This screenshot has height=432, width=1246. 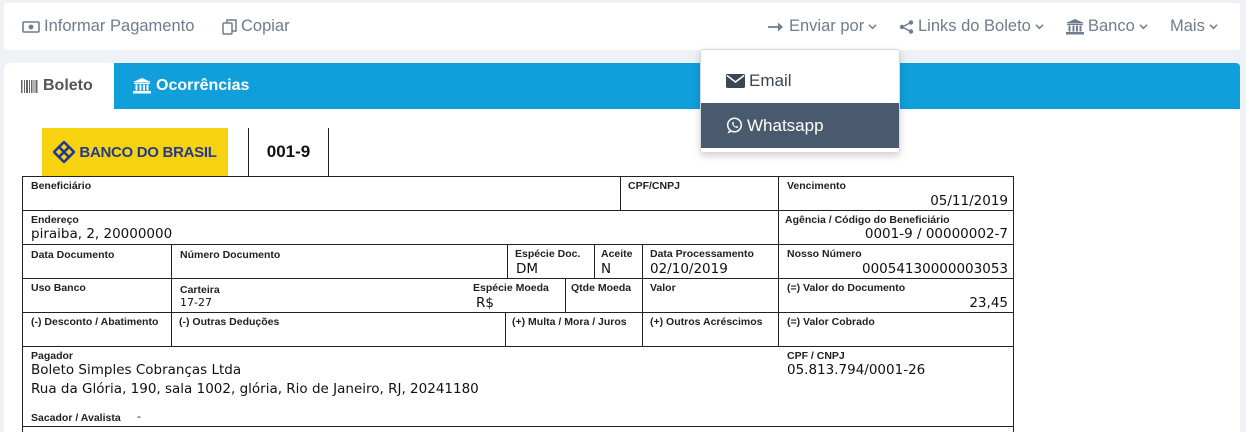 I want to click on uso-banco-label: Uso Banco, so click(x=58, y=288).